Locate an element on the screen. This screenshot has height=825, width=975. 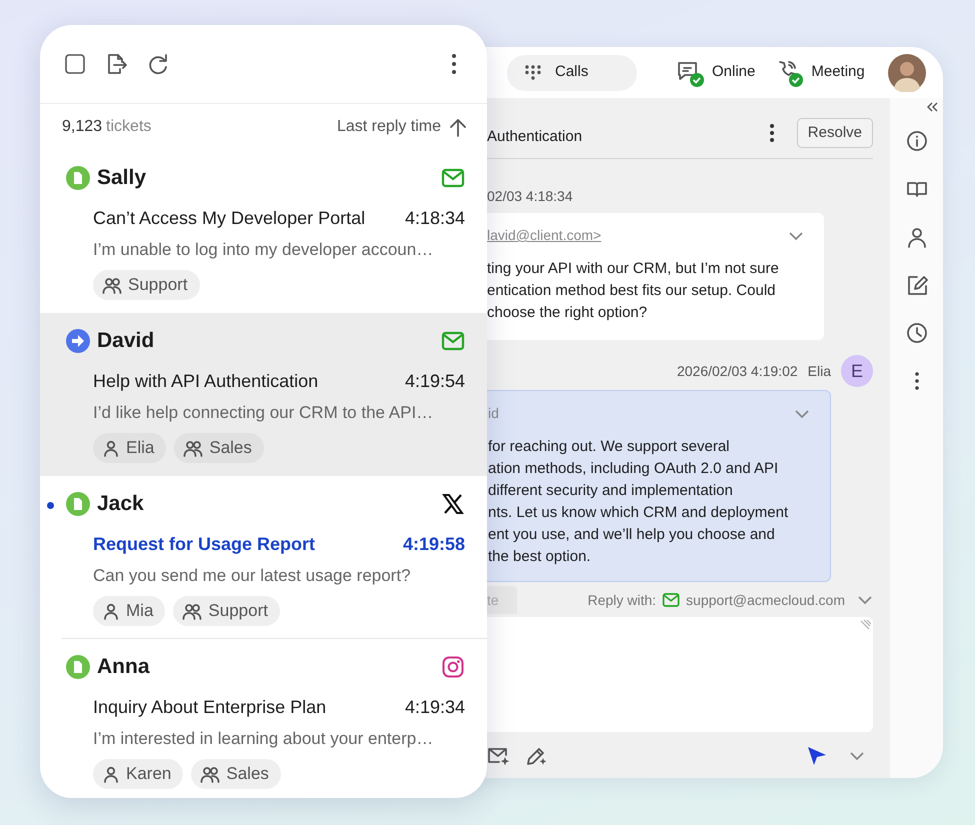
ticket-preview: Can you send me our latest usage report? is located at coordinates (252, 575).